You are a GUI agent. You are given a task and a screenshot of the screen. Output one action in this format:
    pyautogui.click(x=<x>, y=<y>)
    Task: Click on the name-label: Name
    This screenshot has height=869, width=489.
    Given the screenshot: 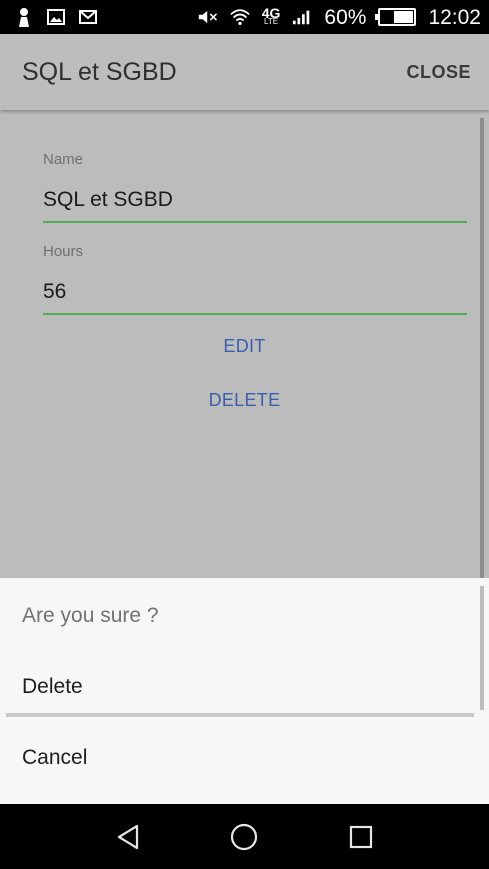 What is the action you would take?
    pyautogui.click(x=63, y=159)
    